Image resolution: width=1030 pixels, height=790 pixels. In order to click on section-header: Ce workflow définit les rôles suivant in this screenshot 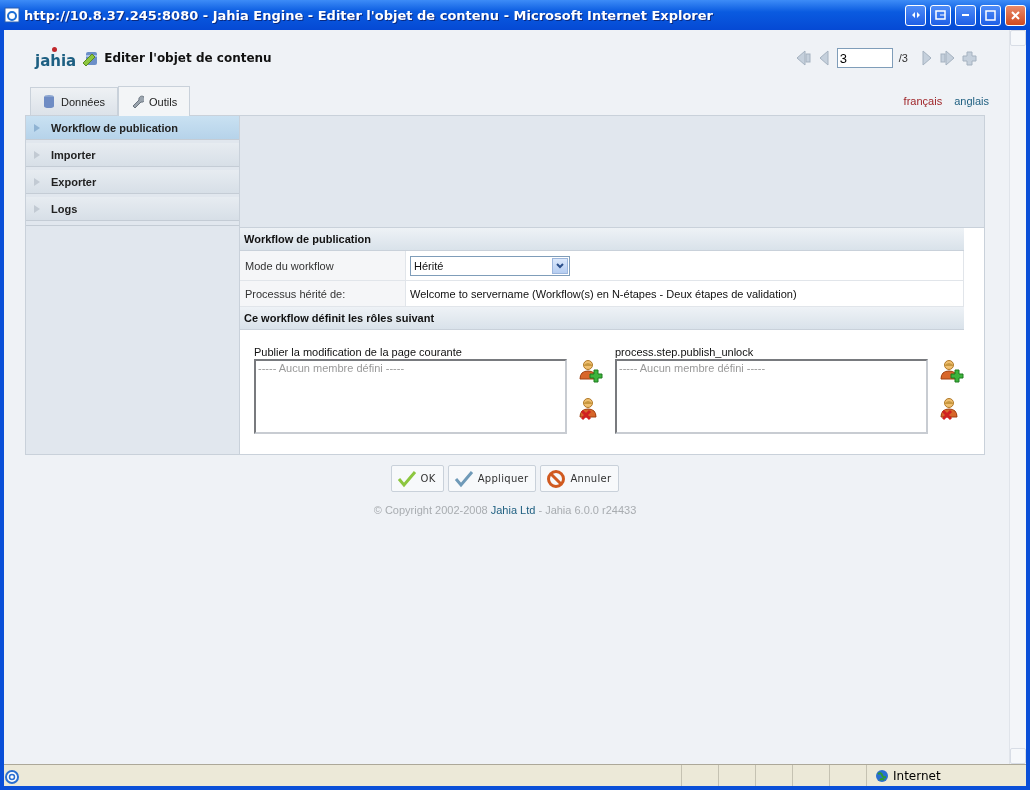, I will do `click(602, 318)`.